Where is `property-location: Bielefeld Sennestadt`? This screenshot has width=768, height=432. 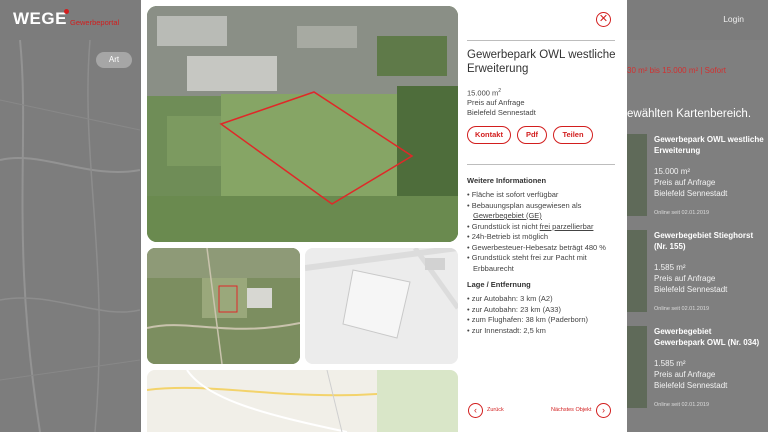 property-location: Bielefeld Sennestadt is located at coordinates (501, 112).